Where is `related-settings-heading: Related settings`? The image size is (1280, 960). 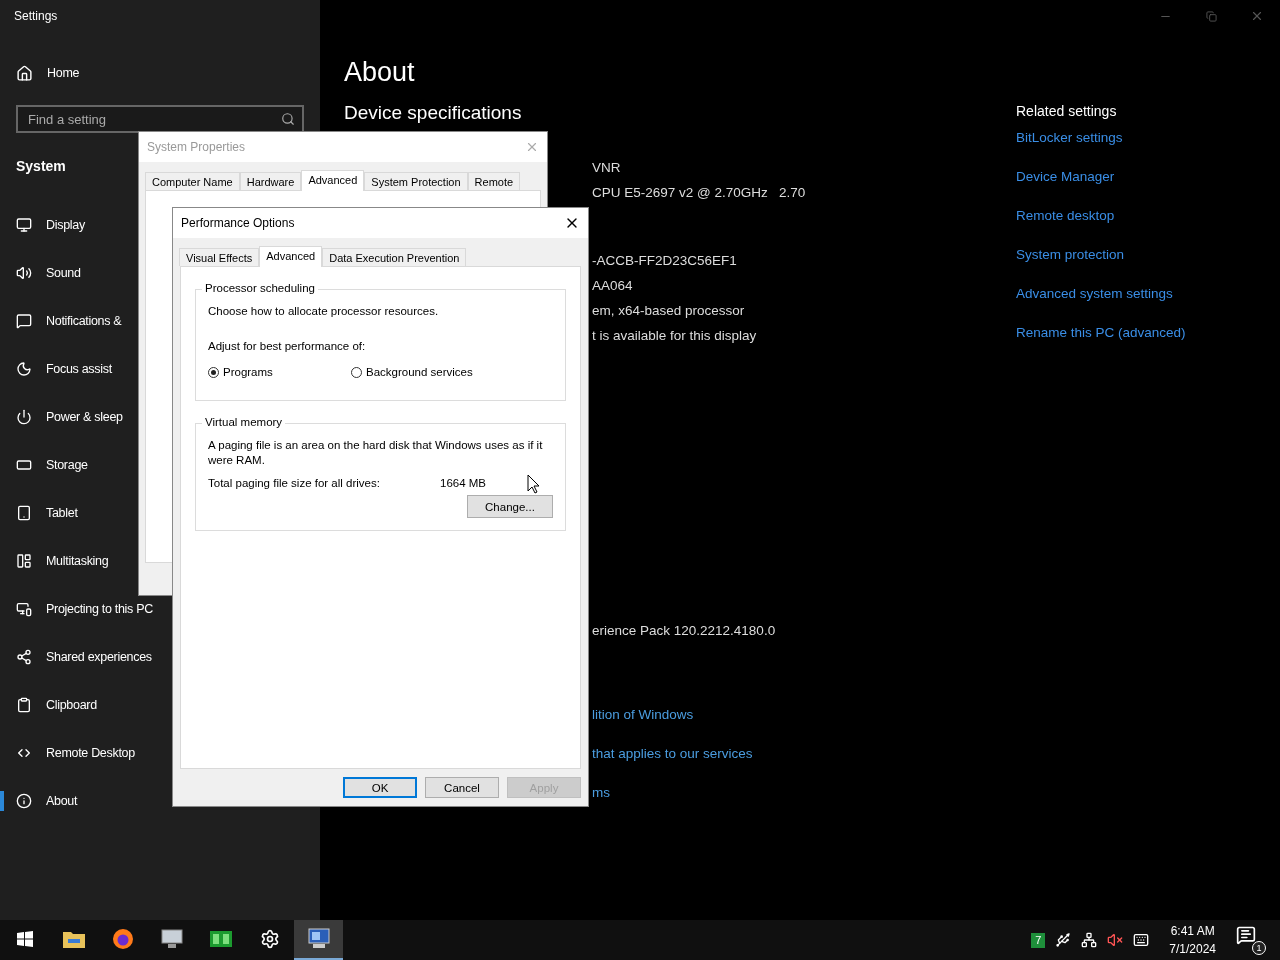
related-settings-heading: Related settings is located at coordinates (1067, 111).